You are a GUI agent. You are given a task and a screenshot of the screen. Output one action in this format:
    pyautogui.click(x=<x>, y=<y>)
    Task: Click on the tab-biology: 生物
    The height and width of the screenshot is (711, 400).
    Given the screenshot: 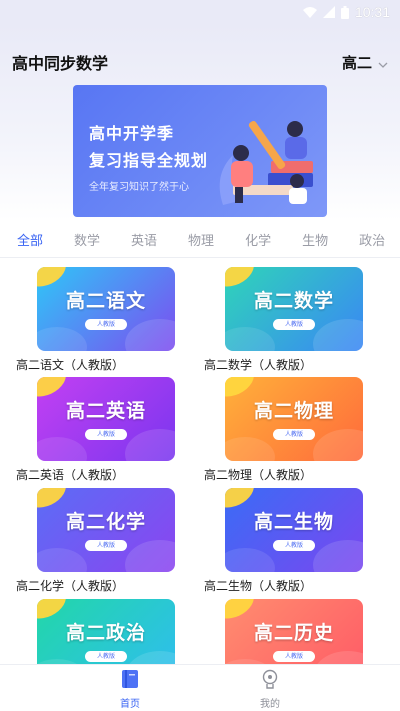 What is the action you would take?
    pyautogui.click(x=315, y=239)
    